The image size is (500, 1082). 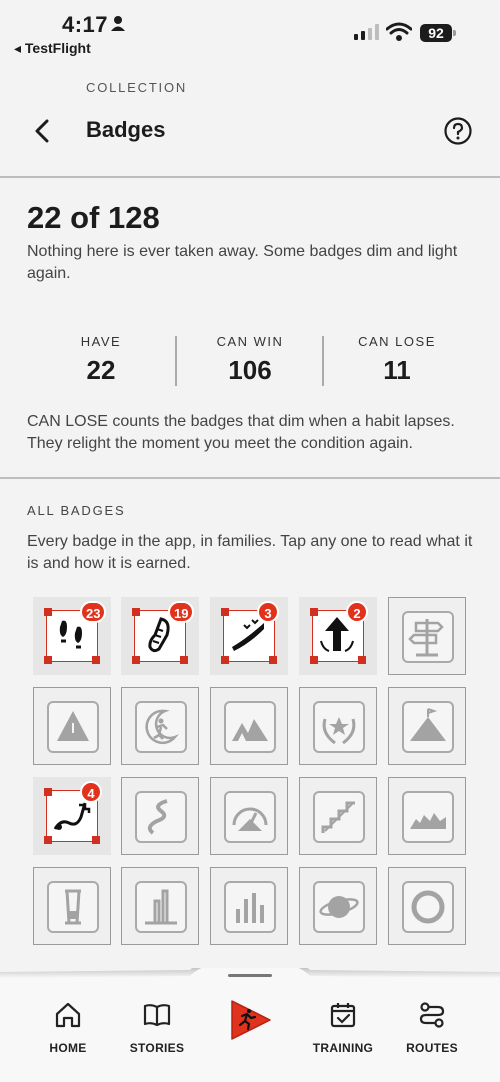 I want to click on stat-label: HAVE, so click(x=101, y=341).